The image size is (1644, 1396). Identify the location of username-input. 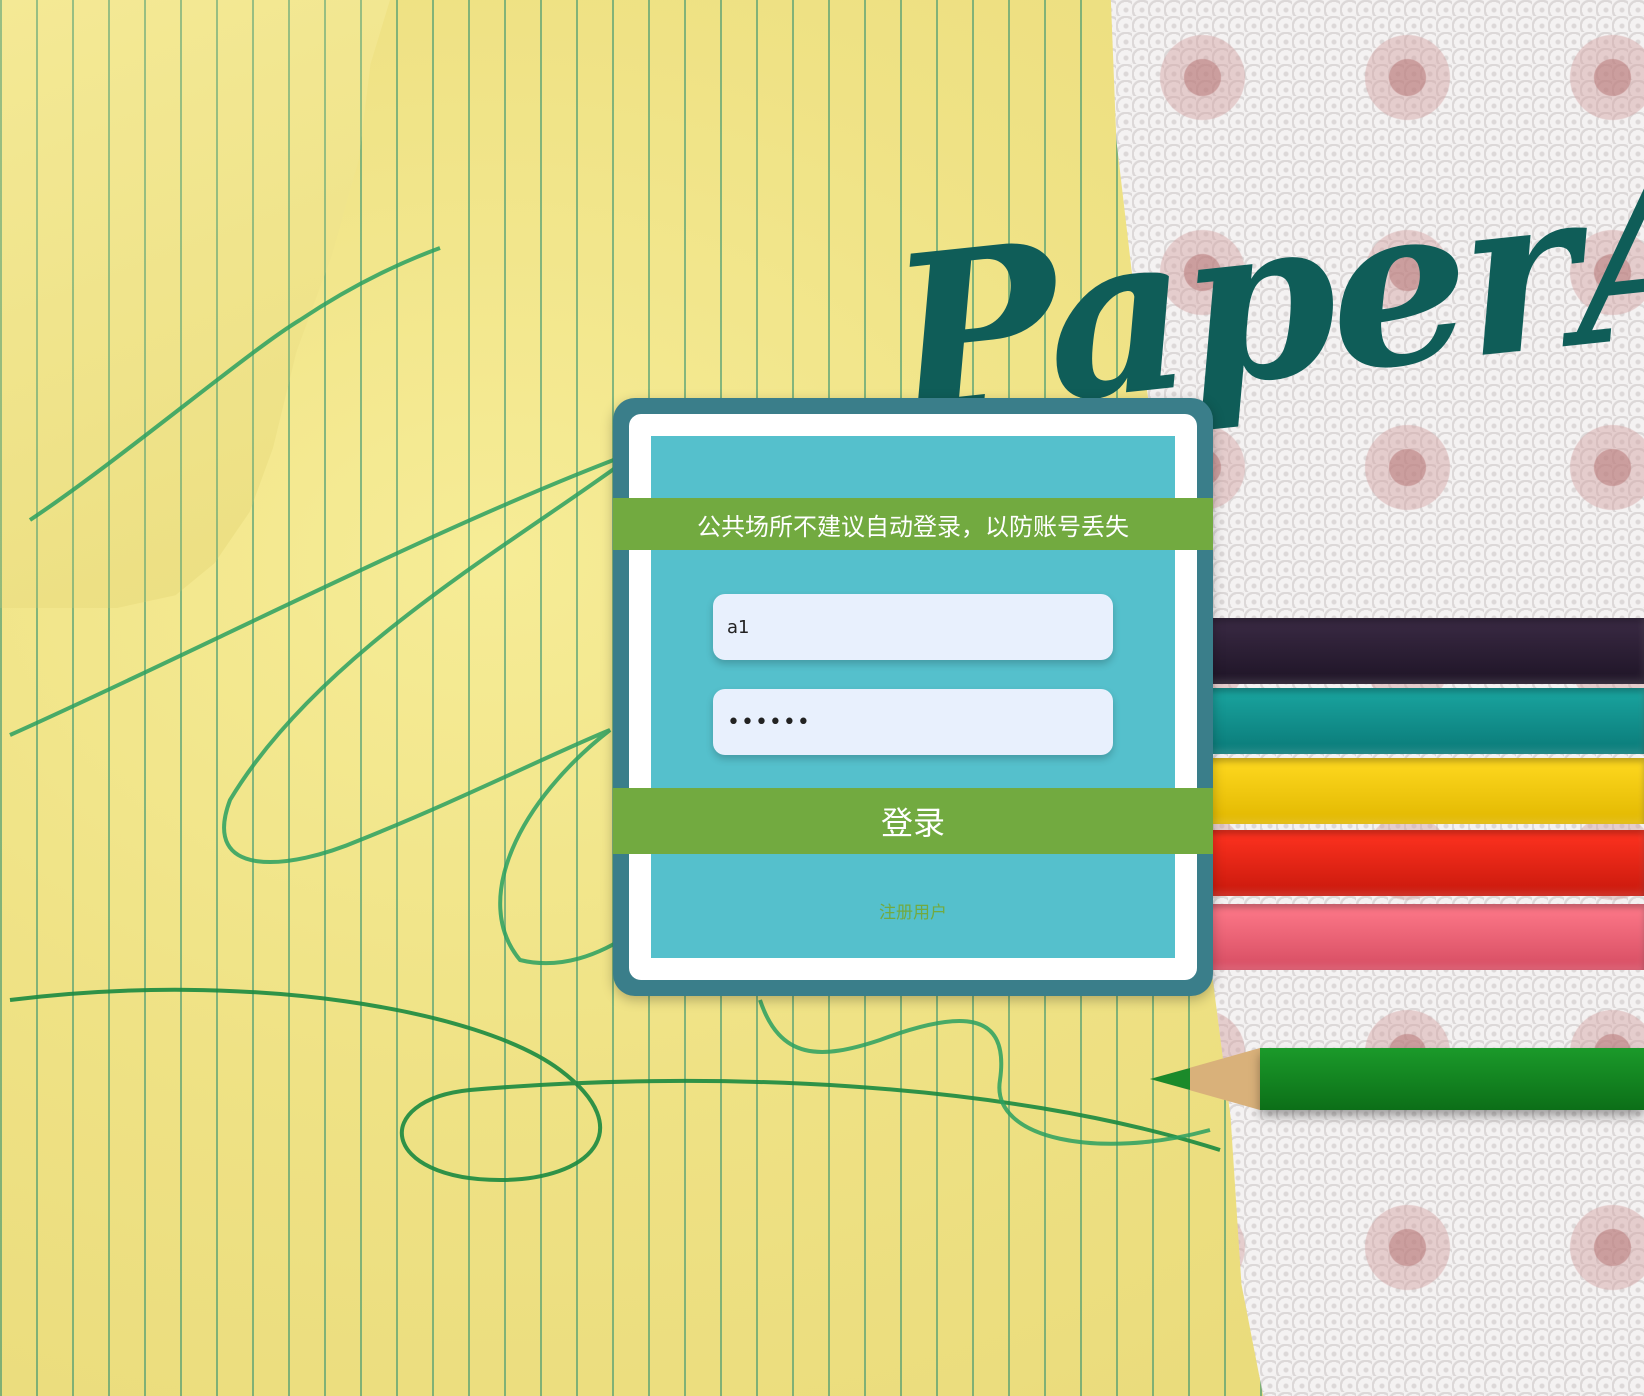
(913, 627).